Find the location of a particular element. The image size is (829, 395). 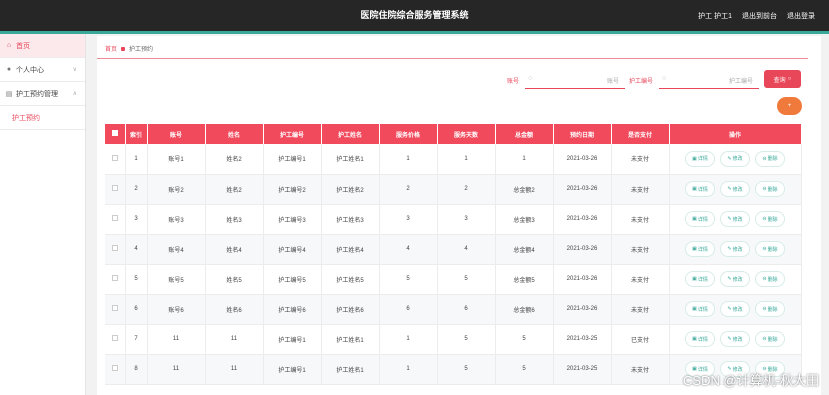

sidebar-item-home: ⌂ 首页 is located at coordinates (42, 46).